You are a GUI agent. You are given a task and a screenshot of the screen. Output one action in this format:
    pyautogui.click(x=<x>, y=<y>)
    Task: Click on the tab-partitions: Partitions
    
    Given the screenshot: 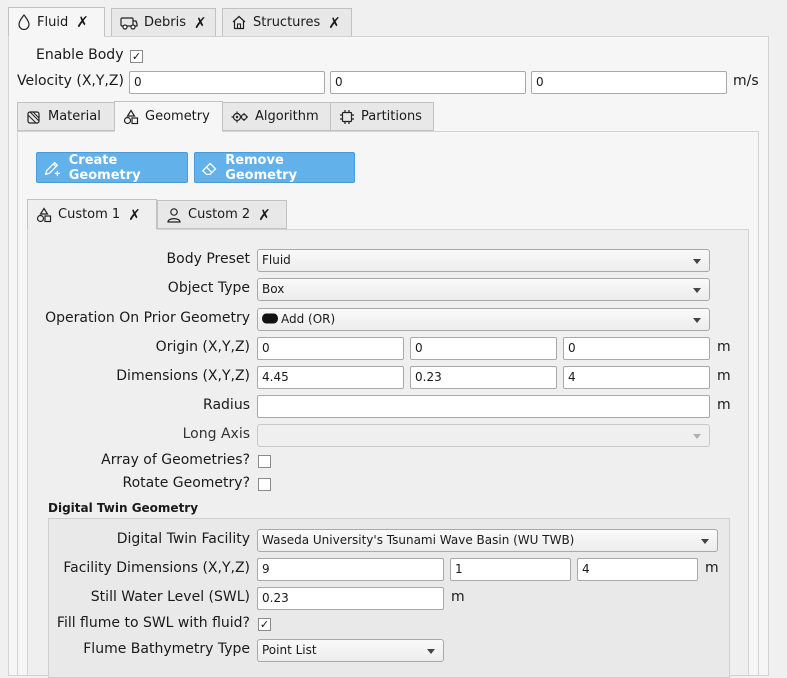 What is the action you would take?
    pyautogui.click(x=382, y=116)
    